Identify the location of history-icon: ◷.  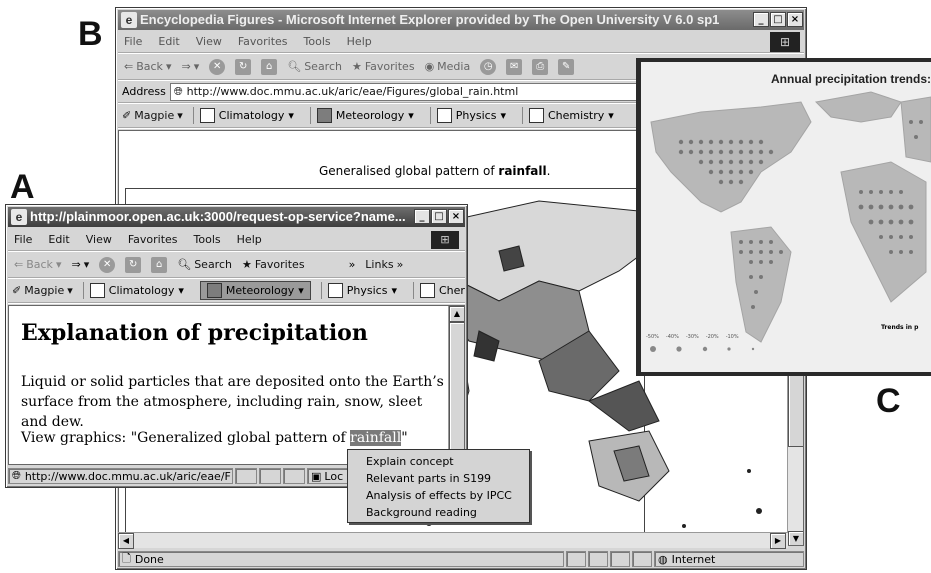
(488, 66).